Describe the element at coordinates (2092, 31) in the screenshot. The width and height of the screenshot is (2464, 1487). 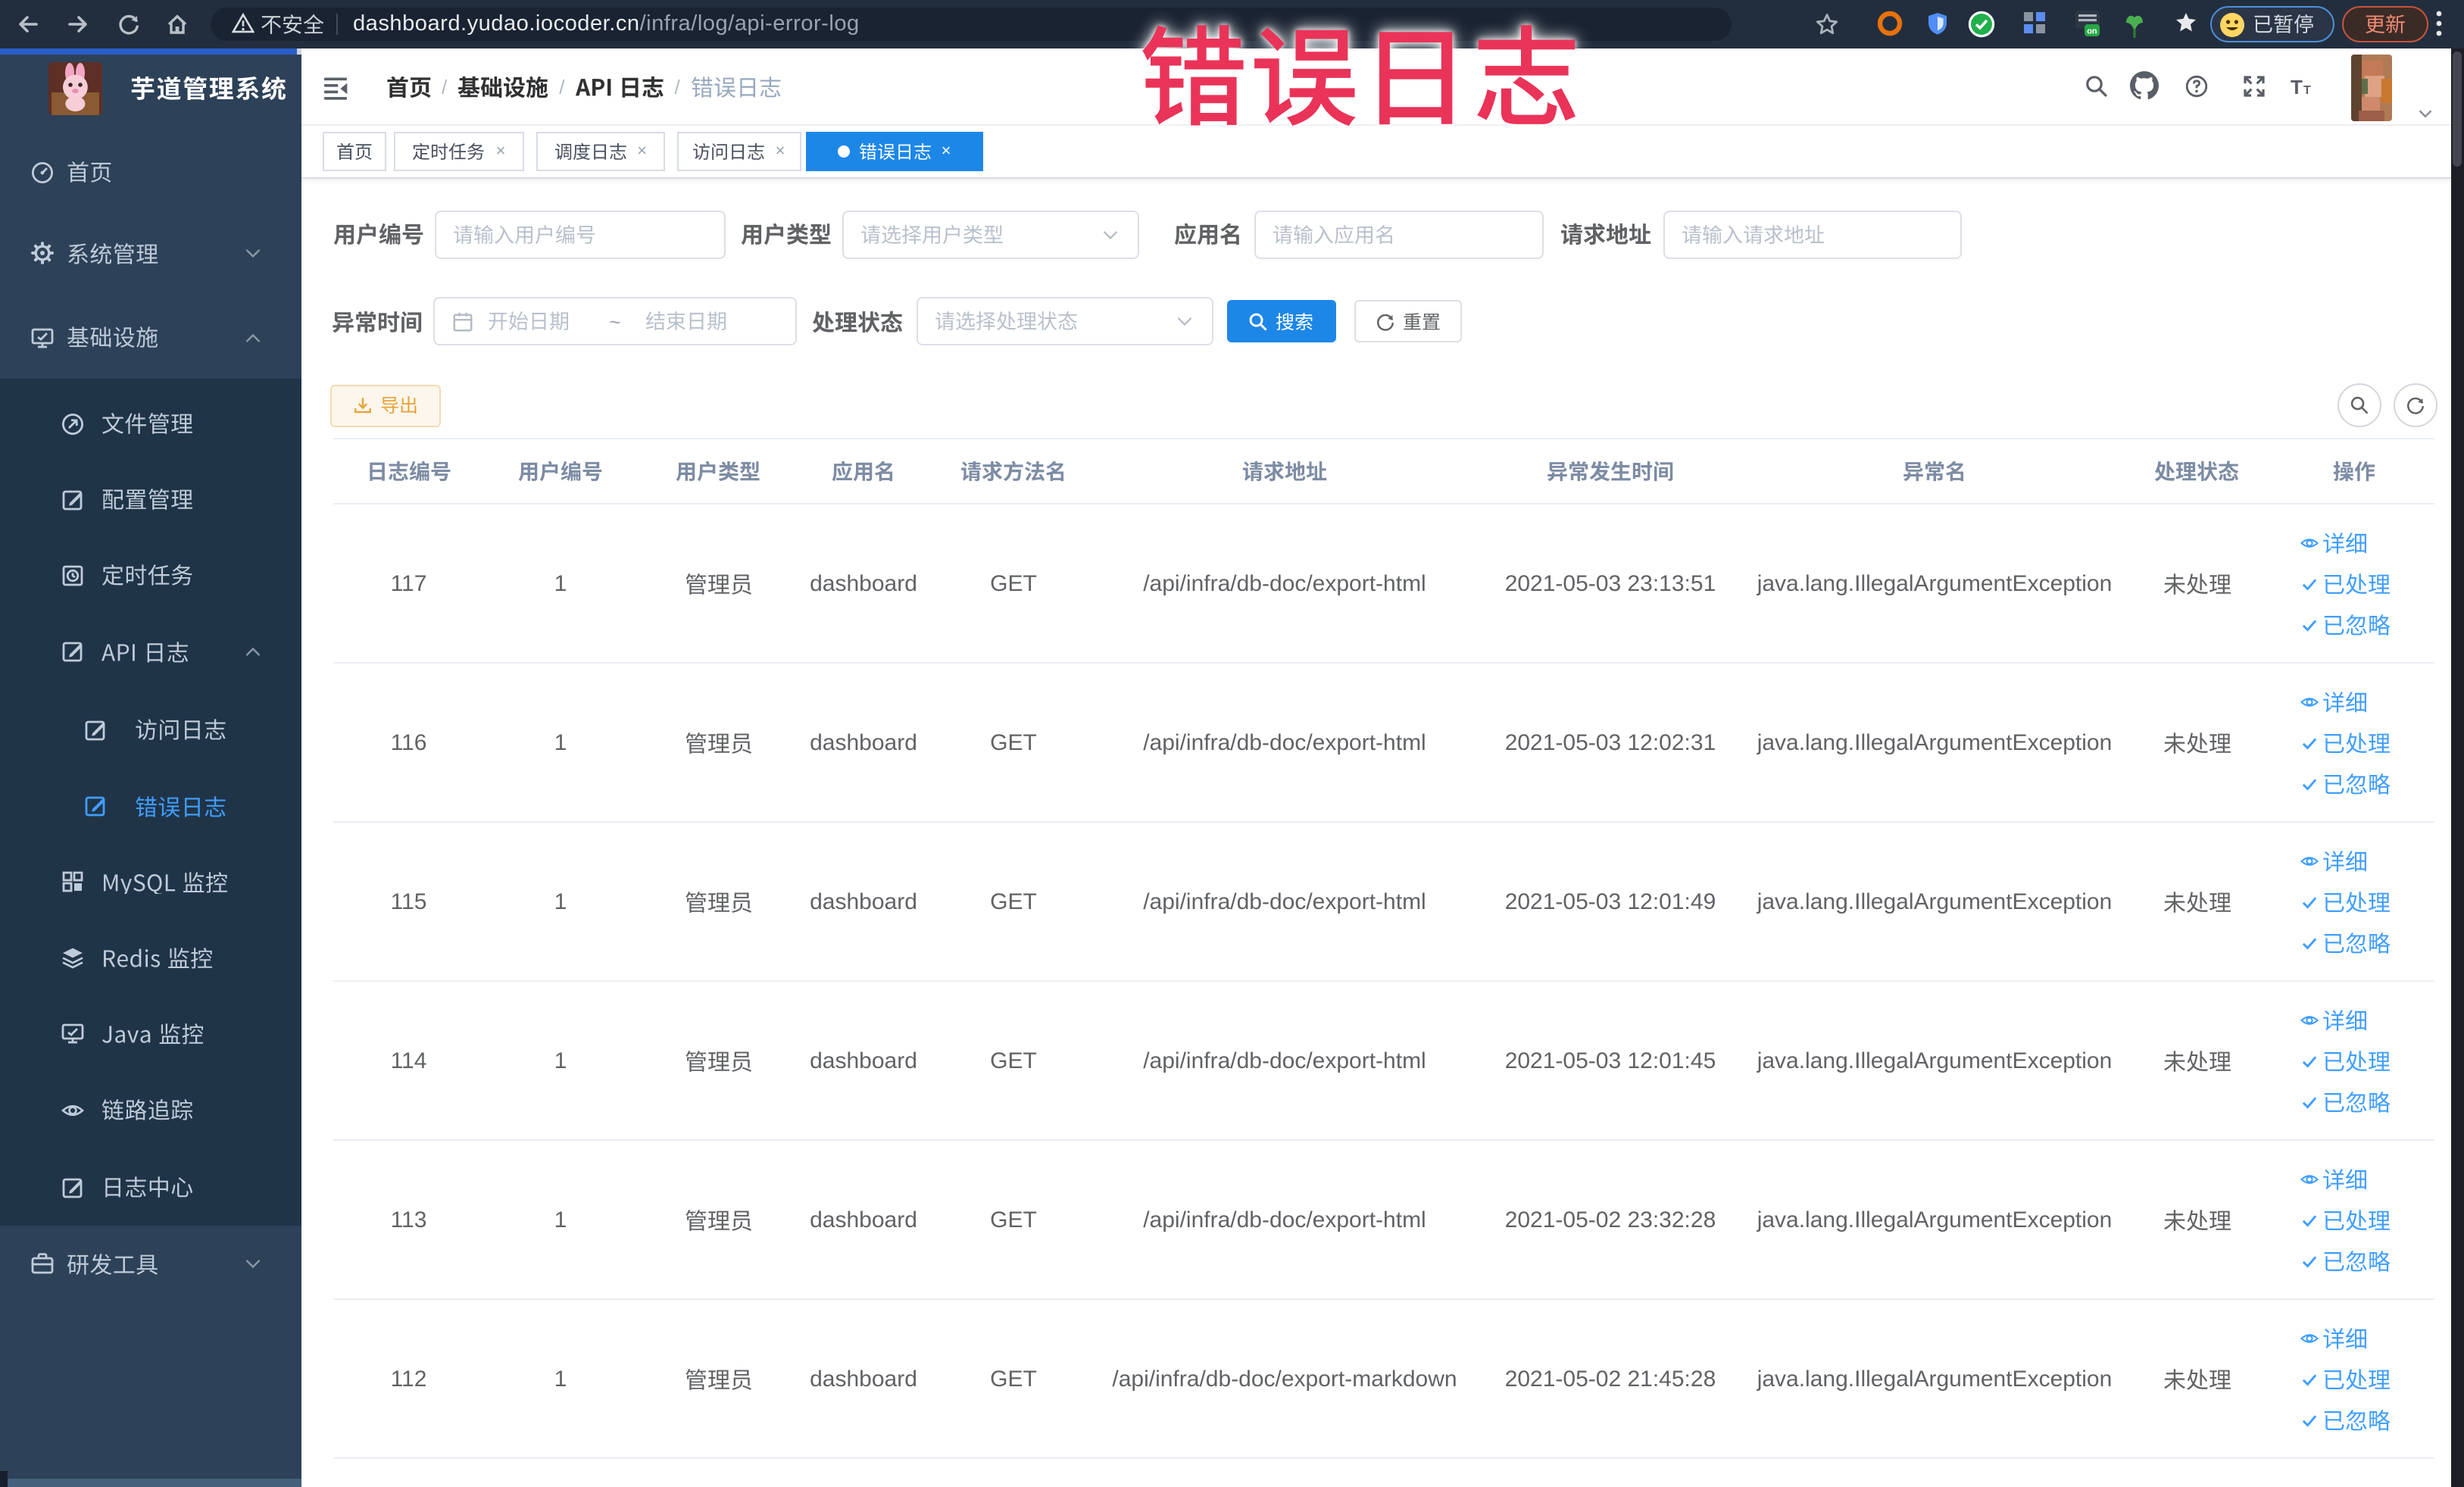
I see `svg-text: on` at that location.